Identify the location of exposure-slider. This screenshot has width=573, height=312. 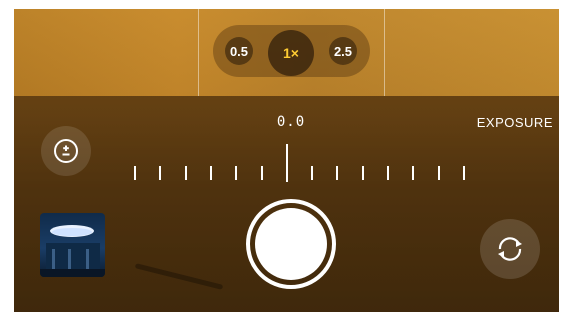
(286, 164).